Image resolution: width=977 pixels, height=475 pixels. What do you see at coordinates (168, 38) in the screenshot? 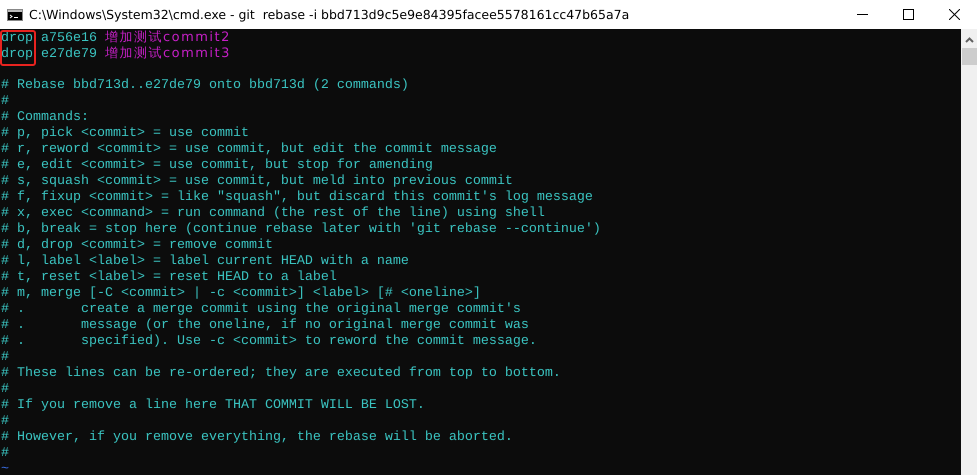
I see `commit-subject: 增加测试commit2` at bounding box center [168, 38].